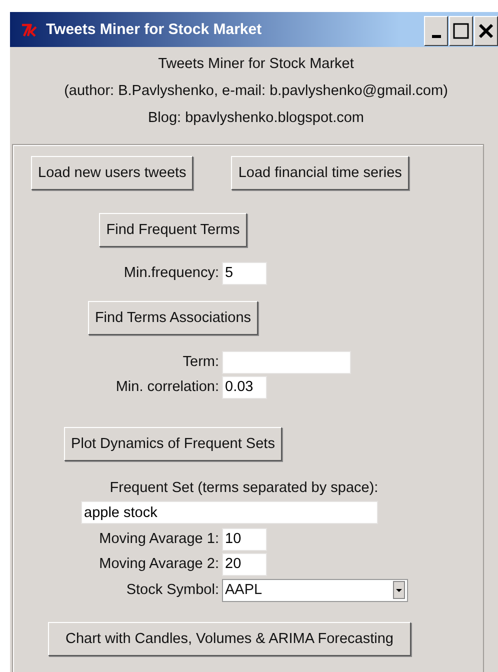 The image size is (498, 672). I want to click on load-button: Load financial time series, so click(320, 173).